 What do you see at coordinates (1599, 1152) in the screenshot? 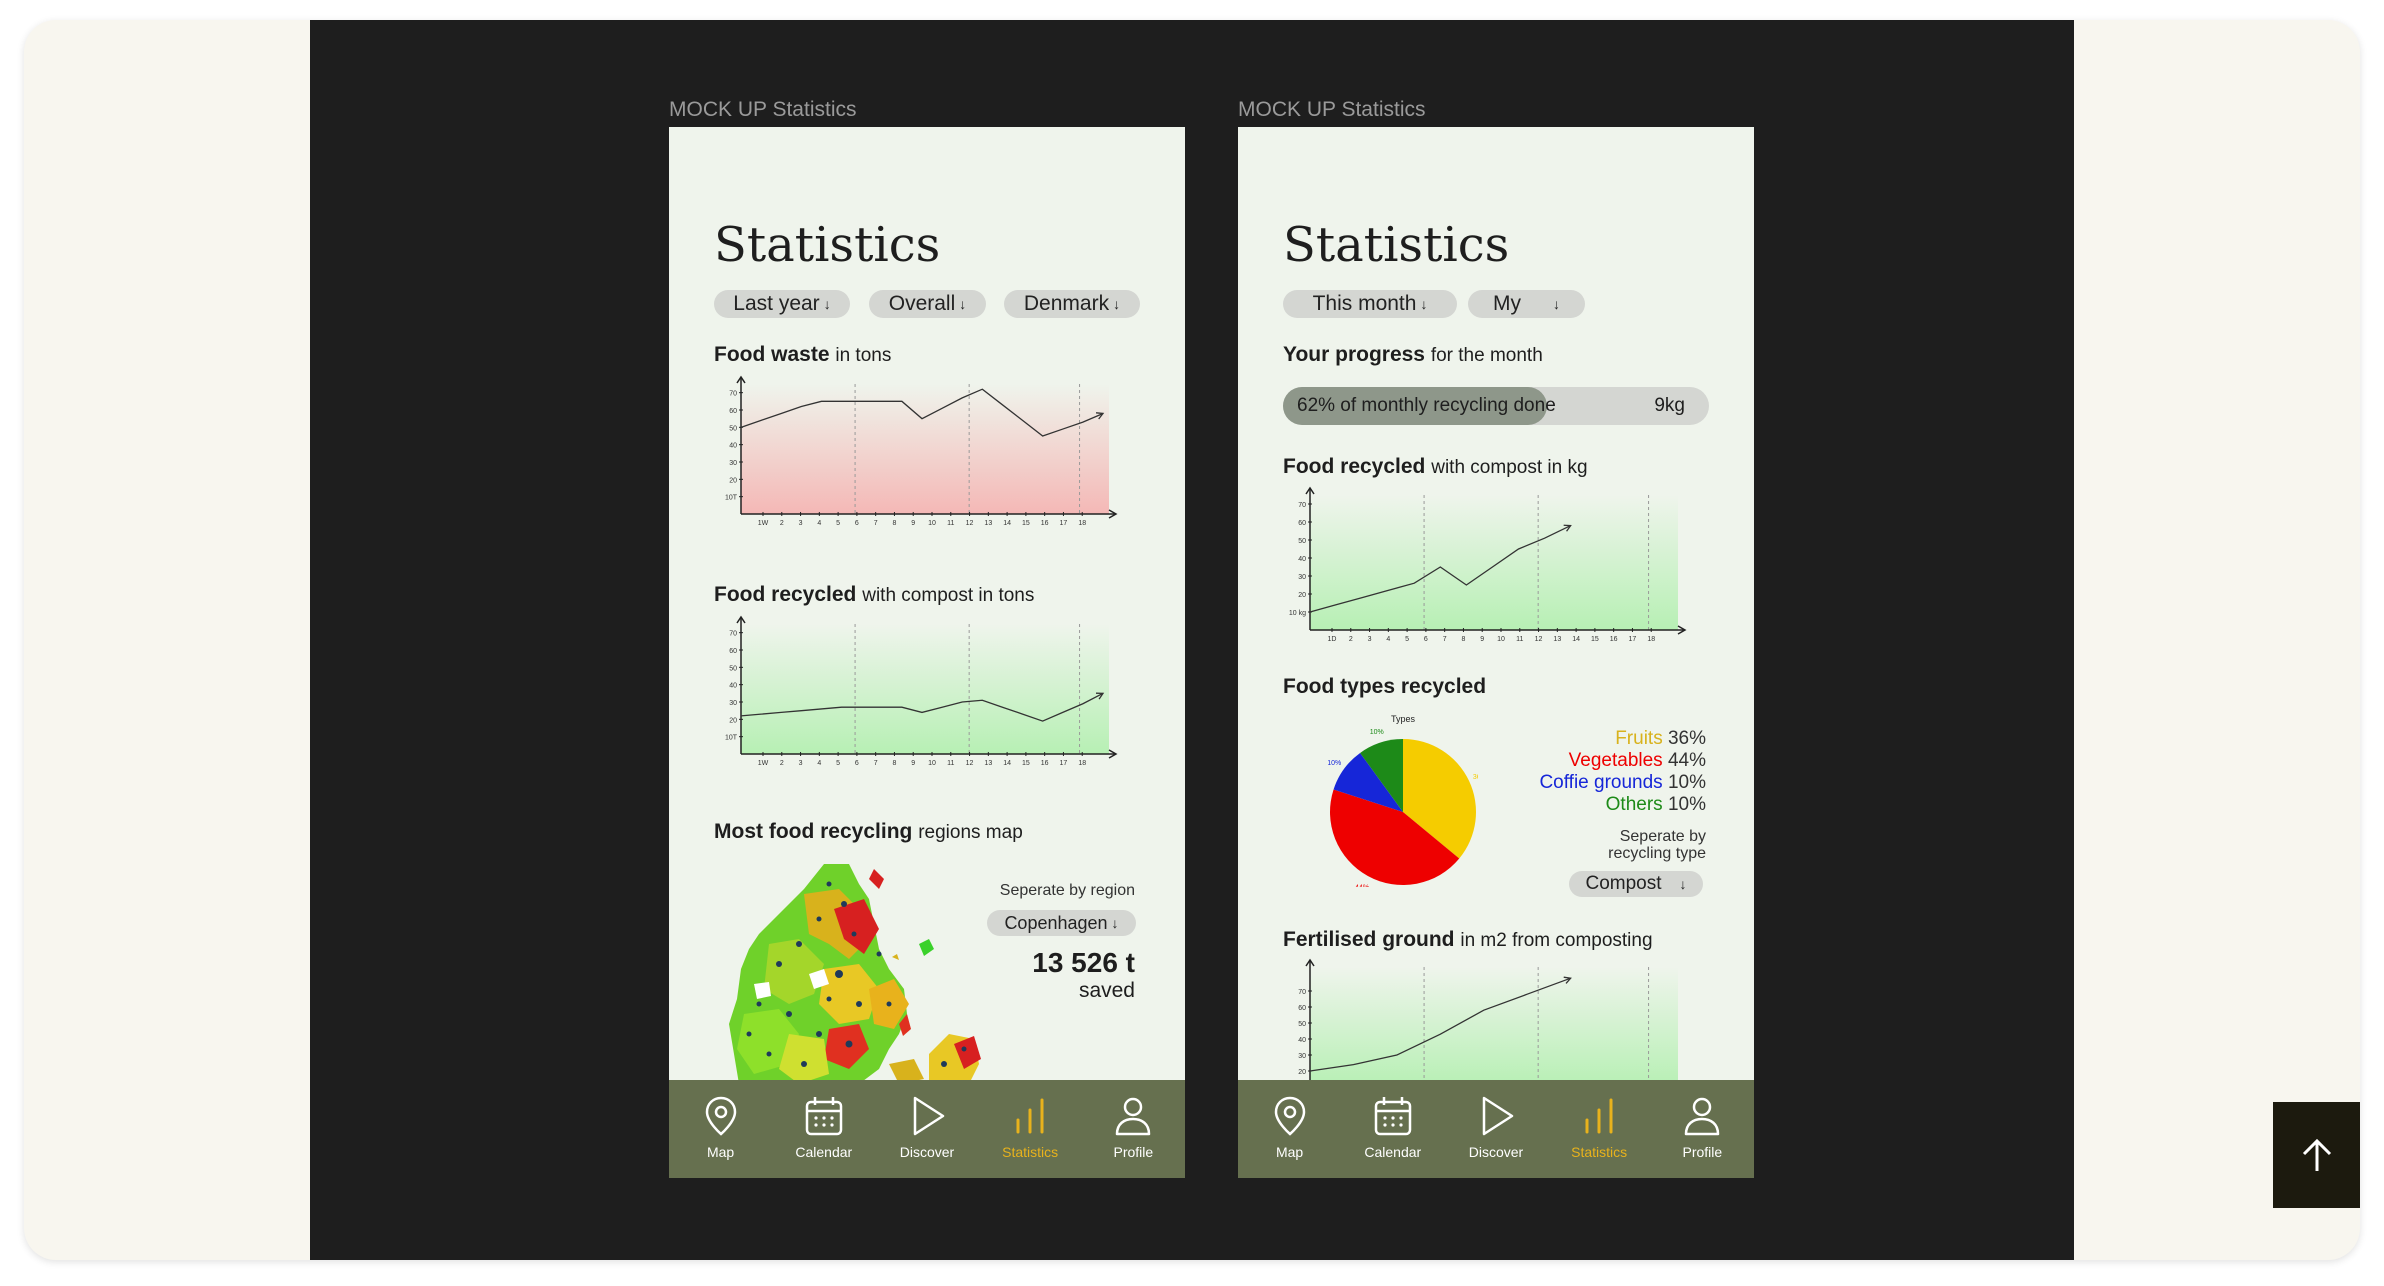
I see `tab-label: Statistics` at bounding box center [1599, 1152].